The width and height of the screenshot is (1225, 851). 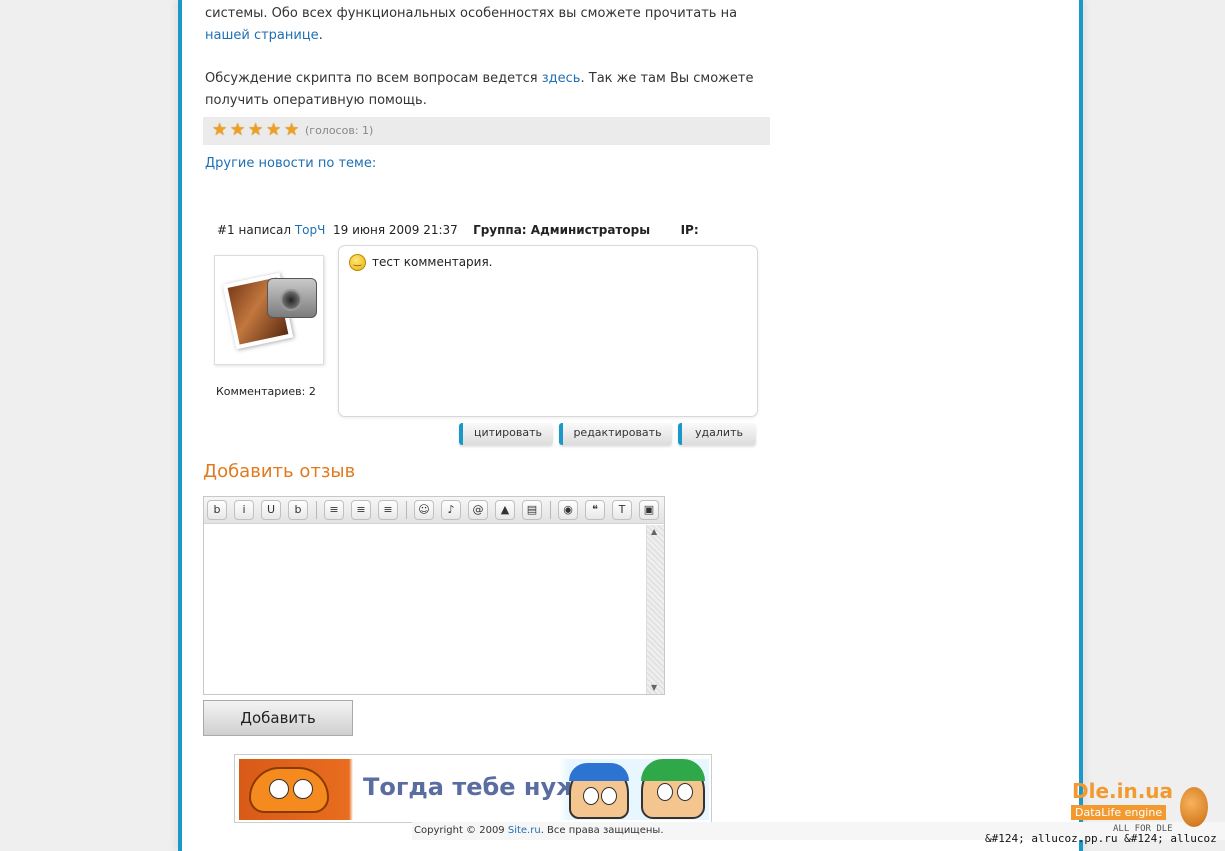 I want to click on comments-count: Комментариев: 2, so click(x=266, y=391).